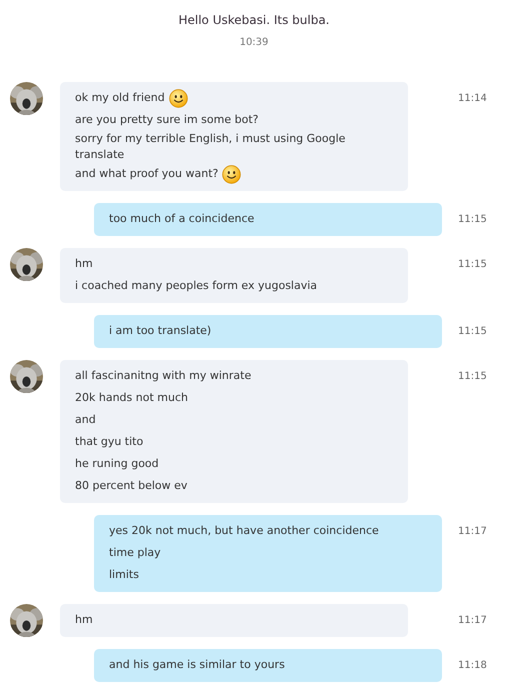  What do you see at coordinates (196, 286) in the screenshot?
I see `message-text: i coached many peoples form ex yugoslavia` at bounding box center [196, 286].